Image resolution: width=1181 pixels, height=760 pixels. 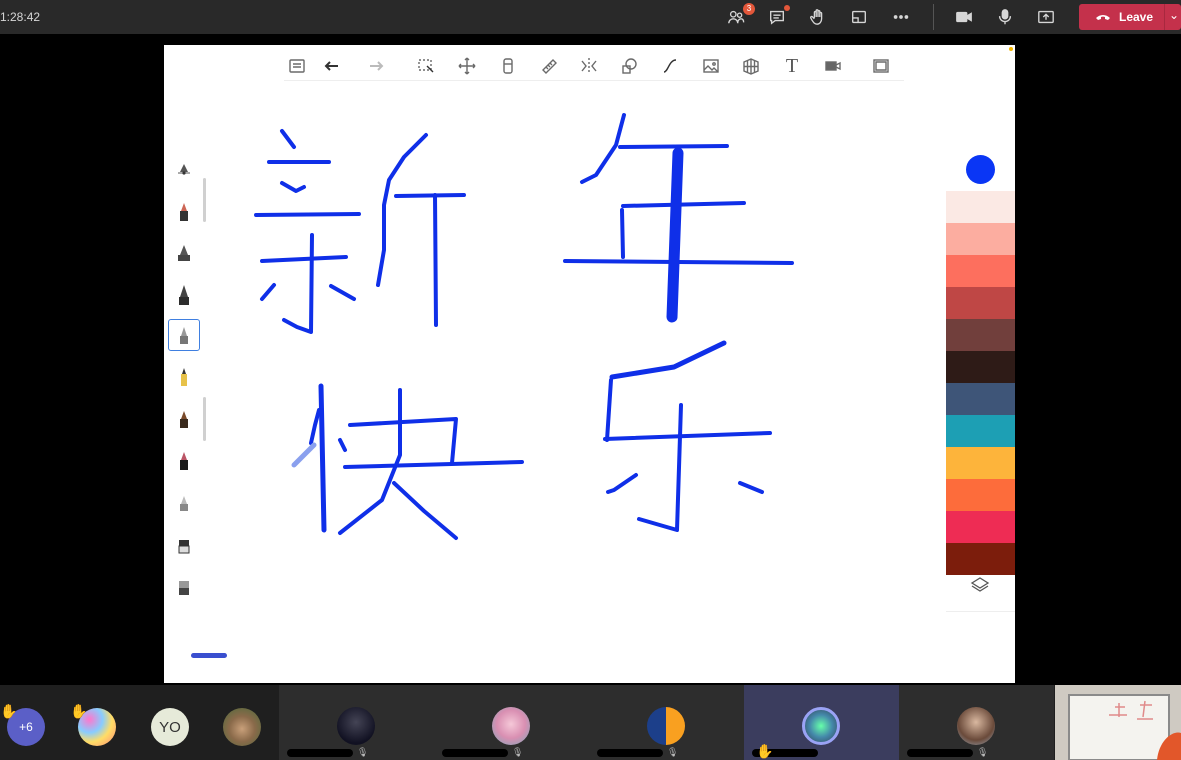 What do you see at coordinates (170, 727) in the screenshot?
I see `avatar-initials: YO` at bounding box center [170, 727].